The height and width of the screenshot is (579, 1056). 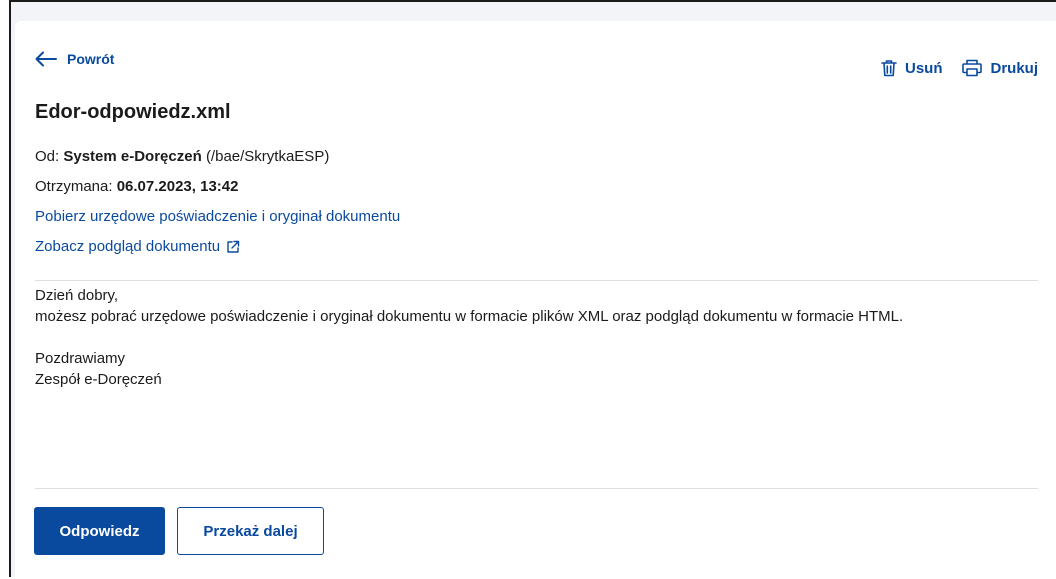 What do you see at coordinates (74, 186) in the screenshot?
I see `received-label: Otrzymana:` at bounding box center [74, 186].